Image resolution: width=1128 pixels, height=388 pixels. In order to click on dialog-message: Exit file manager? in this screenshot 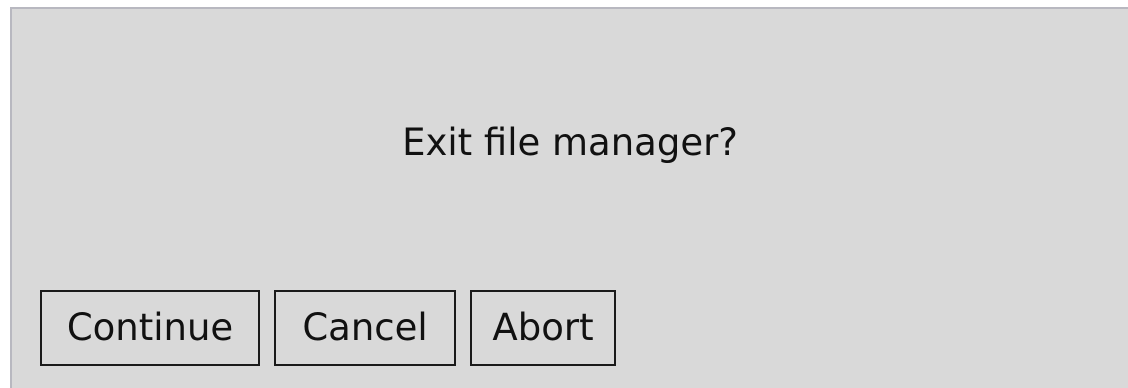, I will do `click(570, 142)`.